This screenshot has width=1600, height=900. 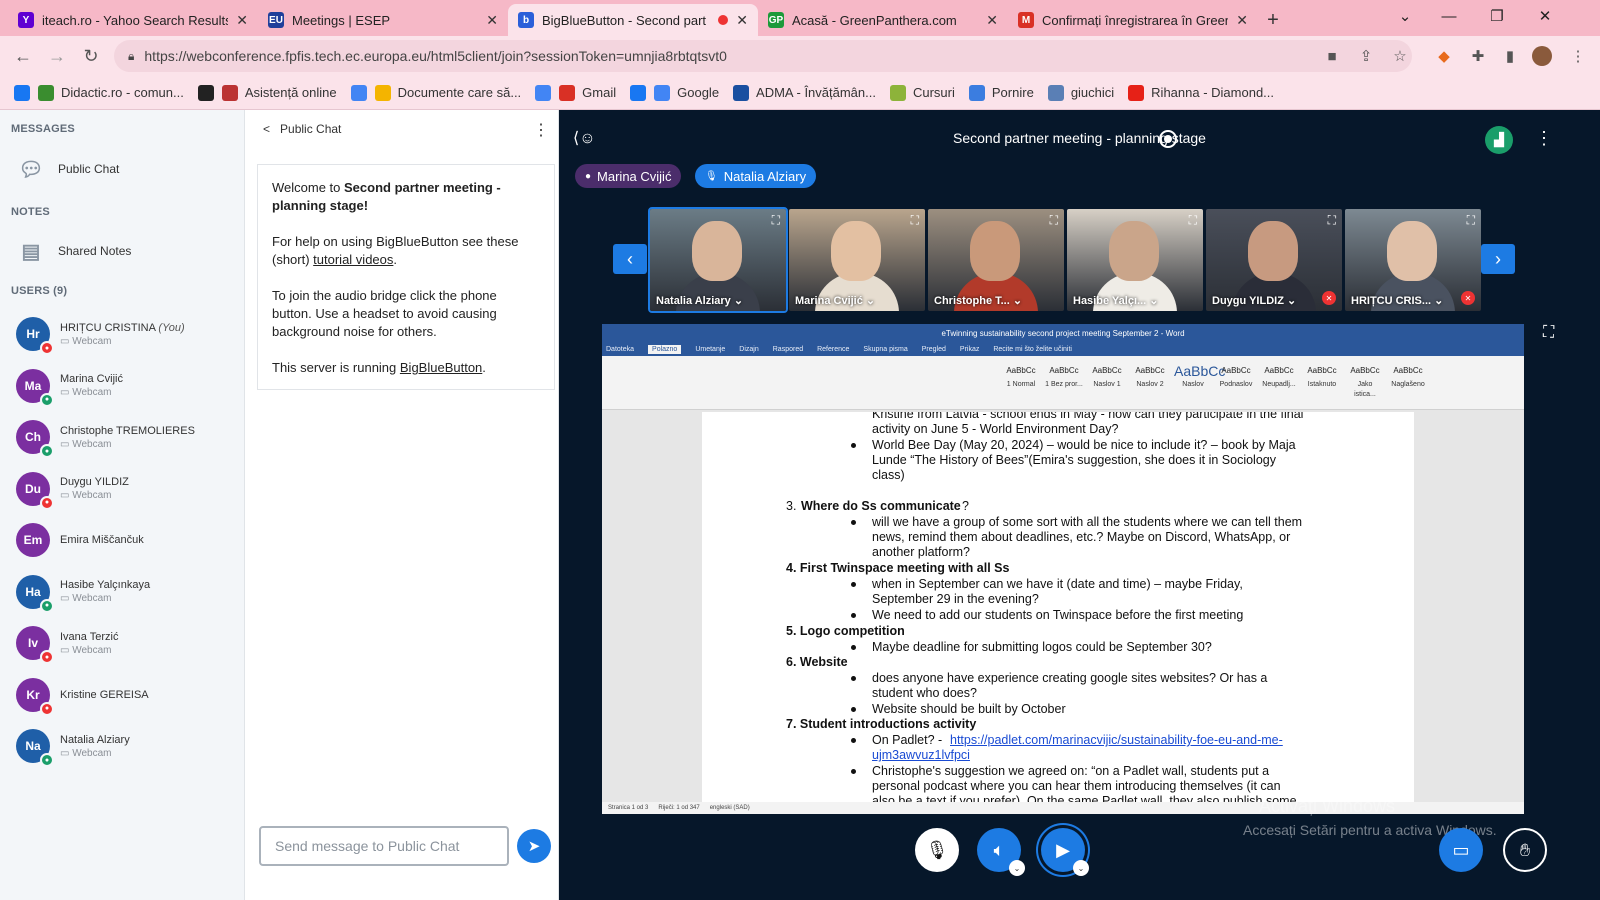 What do you see at coordinates (1498, 259) in the screenshot?
I see `next-cams-button: ›` at bounding box center [1498, 259].